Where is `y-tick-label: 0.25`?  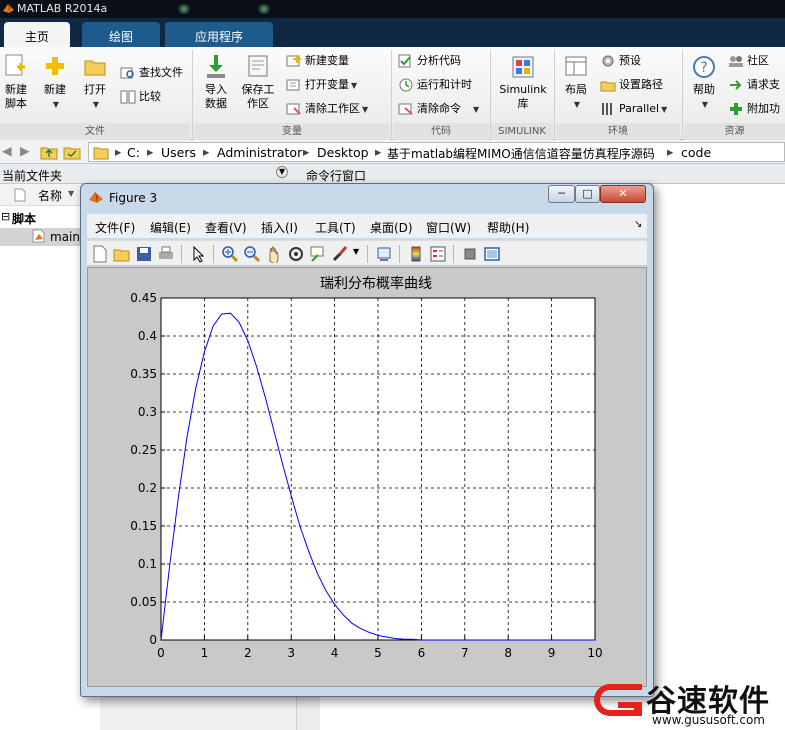 y-tick-label: 0.25 is located at coordinates (143, 450).